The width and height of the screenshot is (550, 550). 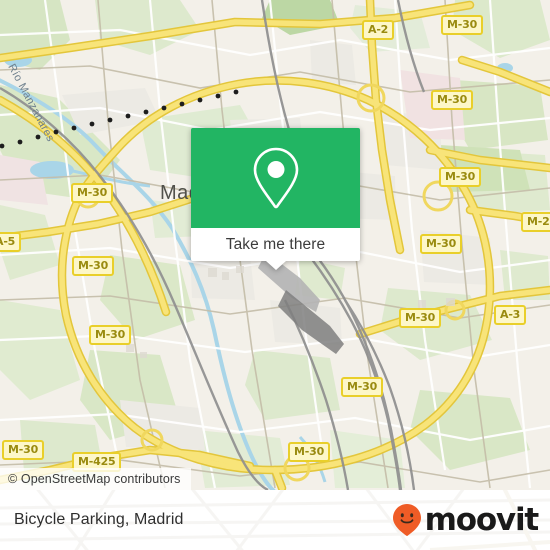 What do you see at coordinates (99, 519) in the screenshot?
I see `page-title: Bicycle Parking, Madrid` at bounding box center [99, 519].